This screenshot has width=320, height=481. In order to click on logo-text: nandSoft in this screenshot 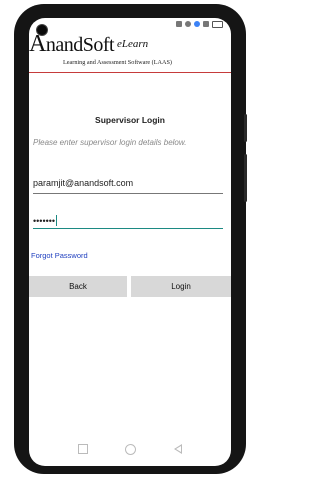, I will do `click(80, 45)`.